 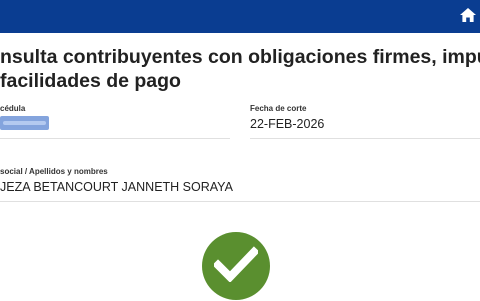 What do you see at coordinates (287, 124) in the screenshot?
I see `fecha-corte-value: 22-FEB-2026` at bounding box center [287, 124].